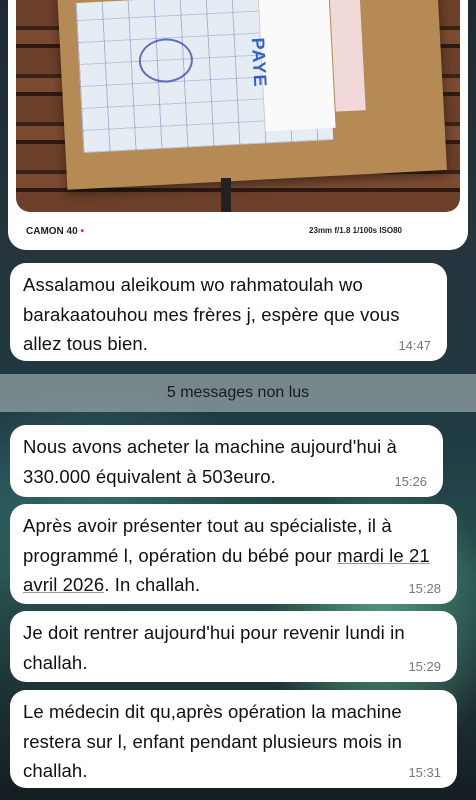 This screenshot has height=800, width=476. I want to click on paye-stamp: PAYE, so click(259, 63).